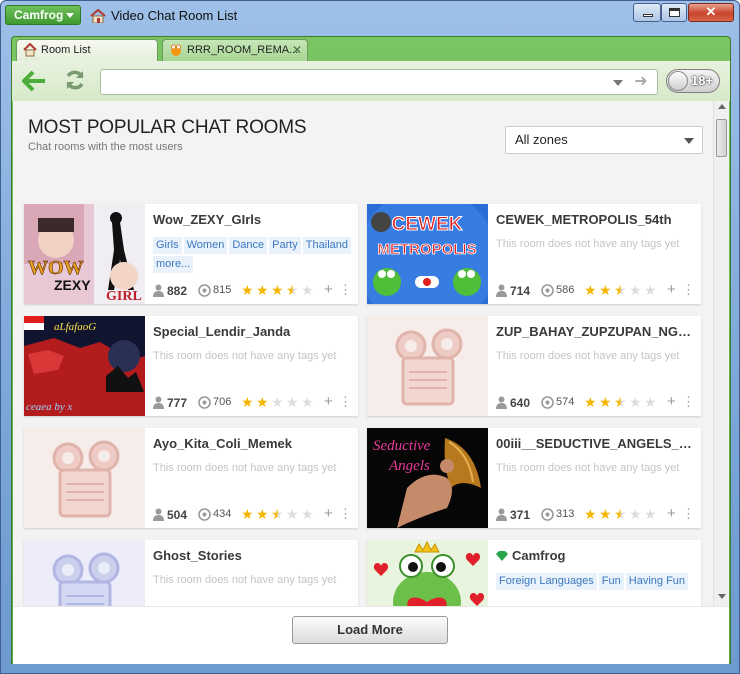  Describe the element at coordinates (253, 443) in the screenshot. I see `room-name: Ayo_Kita_Coli_Memek` at that location.